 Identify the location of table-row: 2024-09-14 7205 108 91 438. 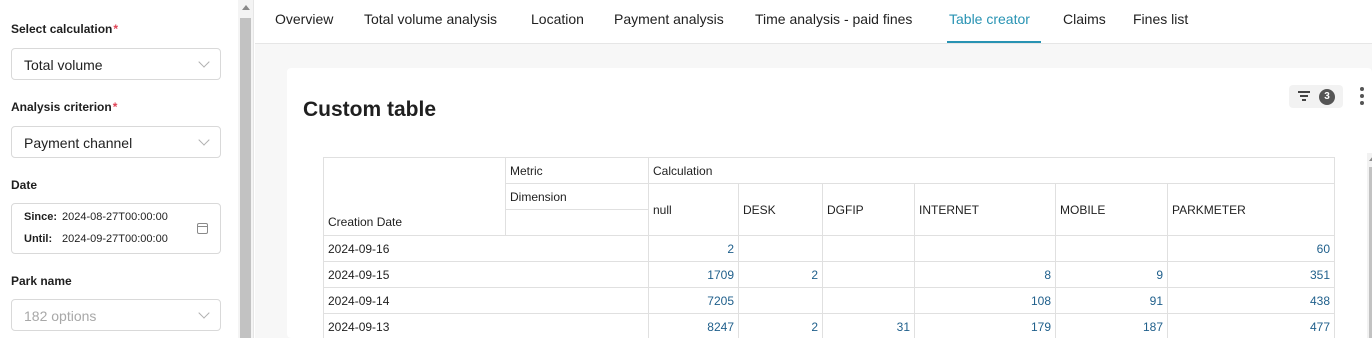
(829, 300).